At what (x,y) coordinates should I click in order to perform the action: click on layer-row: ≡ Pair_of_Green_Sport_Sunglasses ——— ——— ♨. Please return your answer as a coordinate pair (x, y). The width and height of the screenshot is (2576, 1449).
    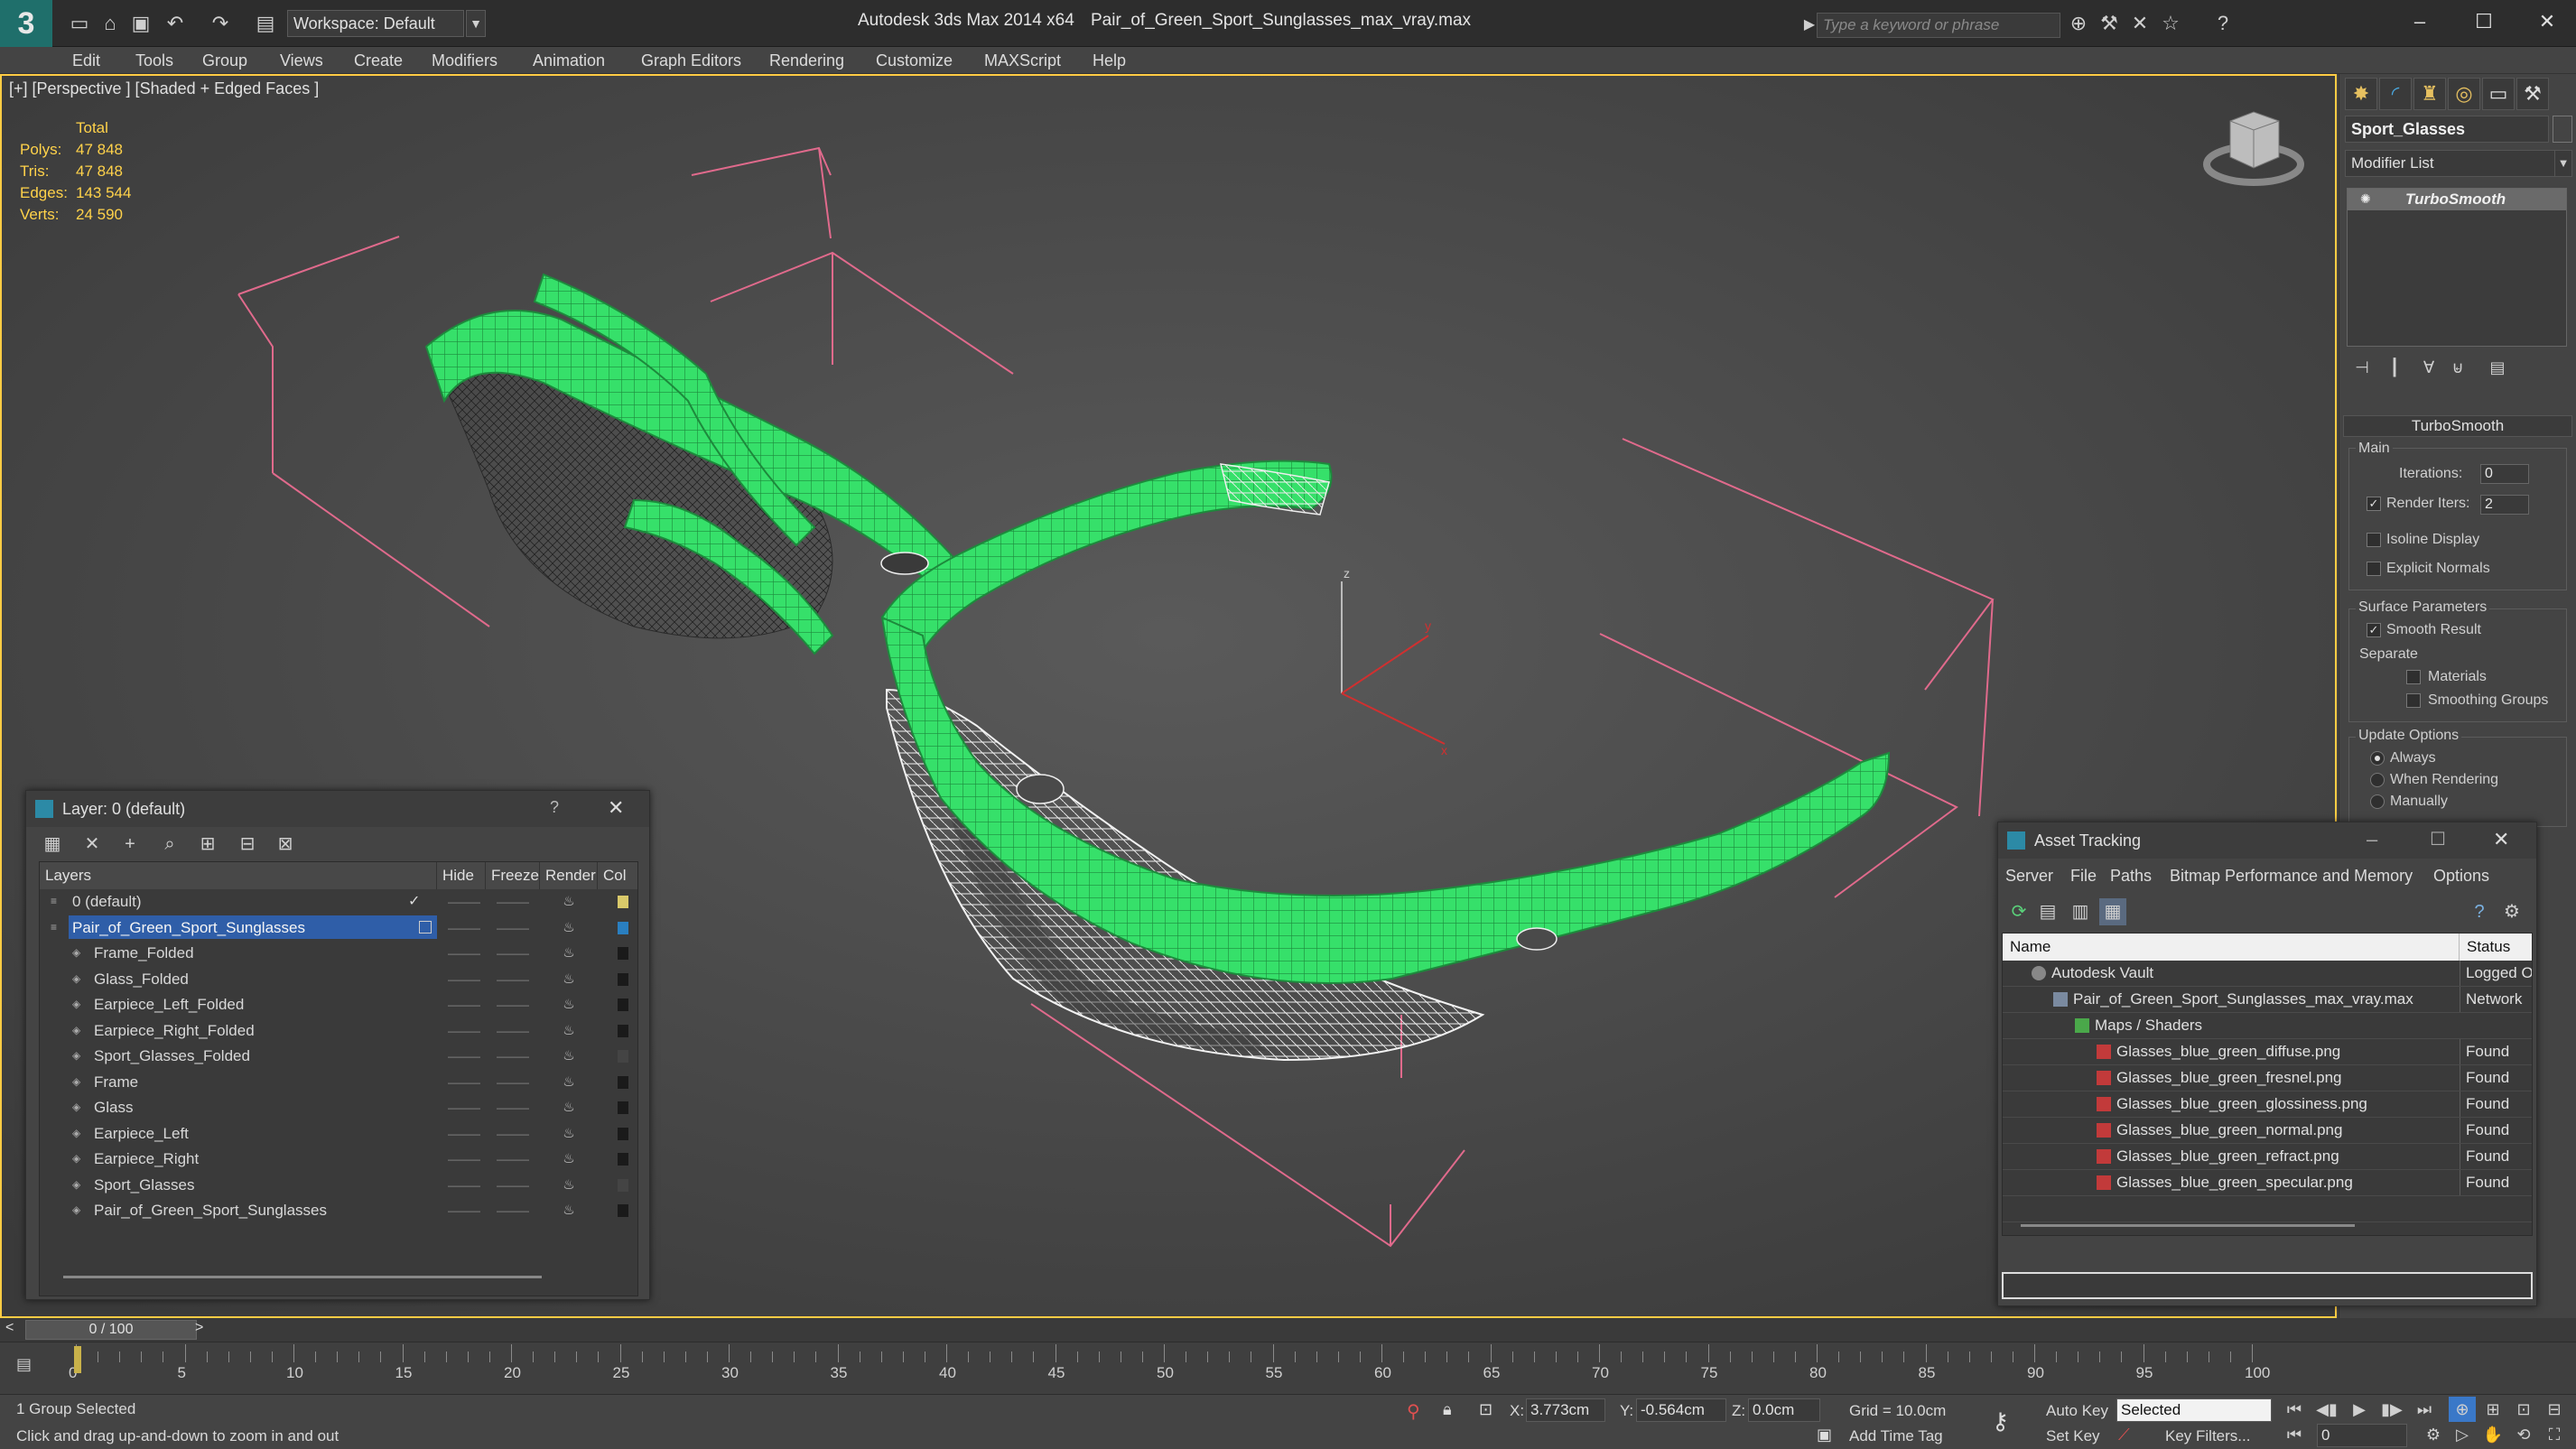
    Looking at the image, I should click on (338, 928).